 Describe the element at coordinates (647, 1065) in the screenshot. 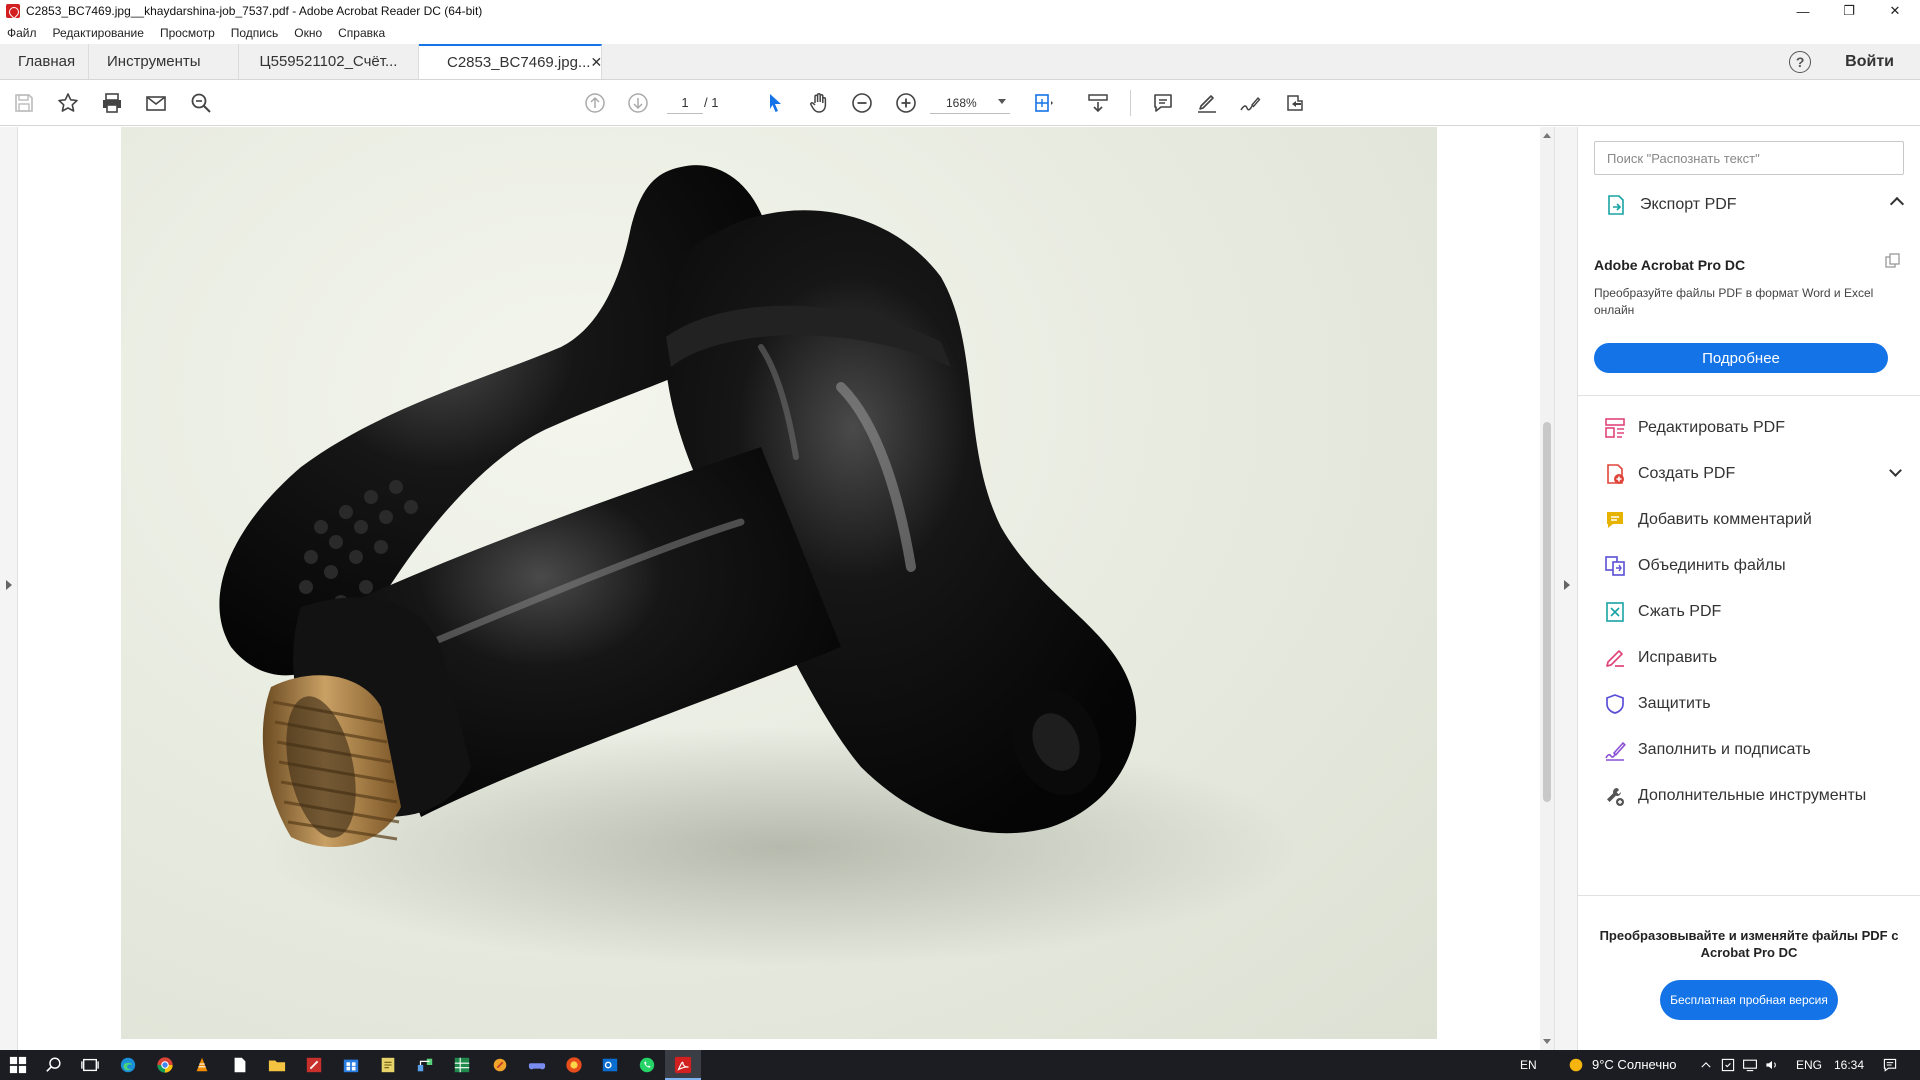

I see `whatsapp-icon` at that location.